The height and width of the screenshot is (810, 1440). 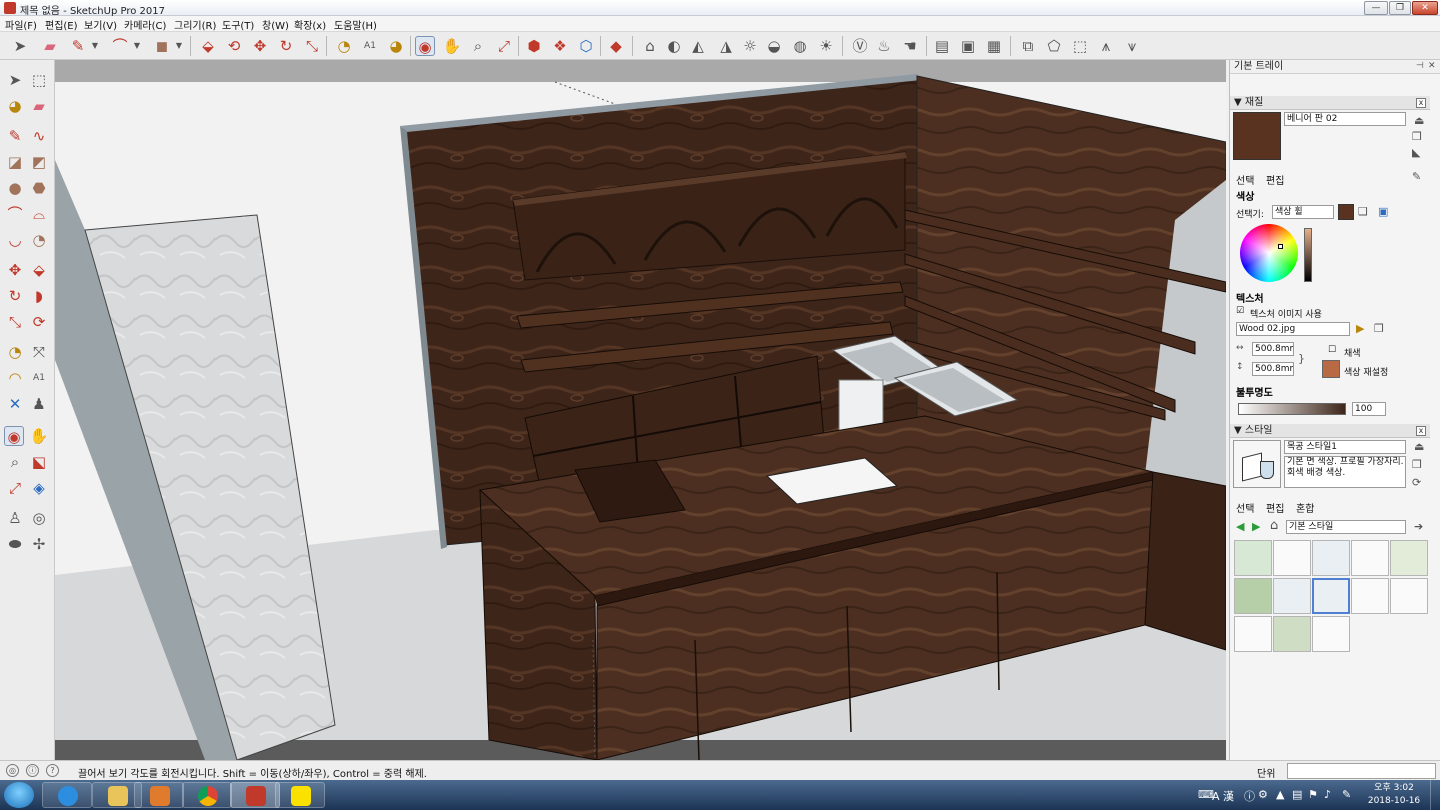 What do you see at coordinates (1360, 328) in the screenshot?
I see `browse-folder-icon: ▶` at bounding box center [1360, 328].